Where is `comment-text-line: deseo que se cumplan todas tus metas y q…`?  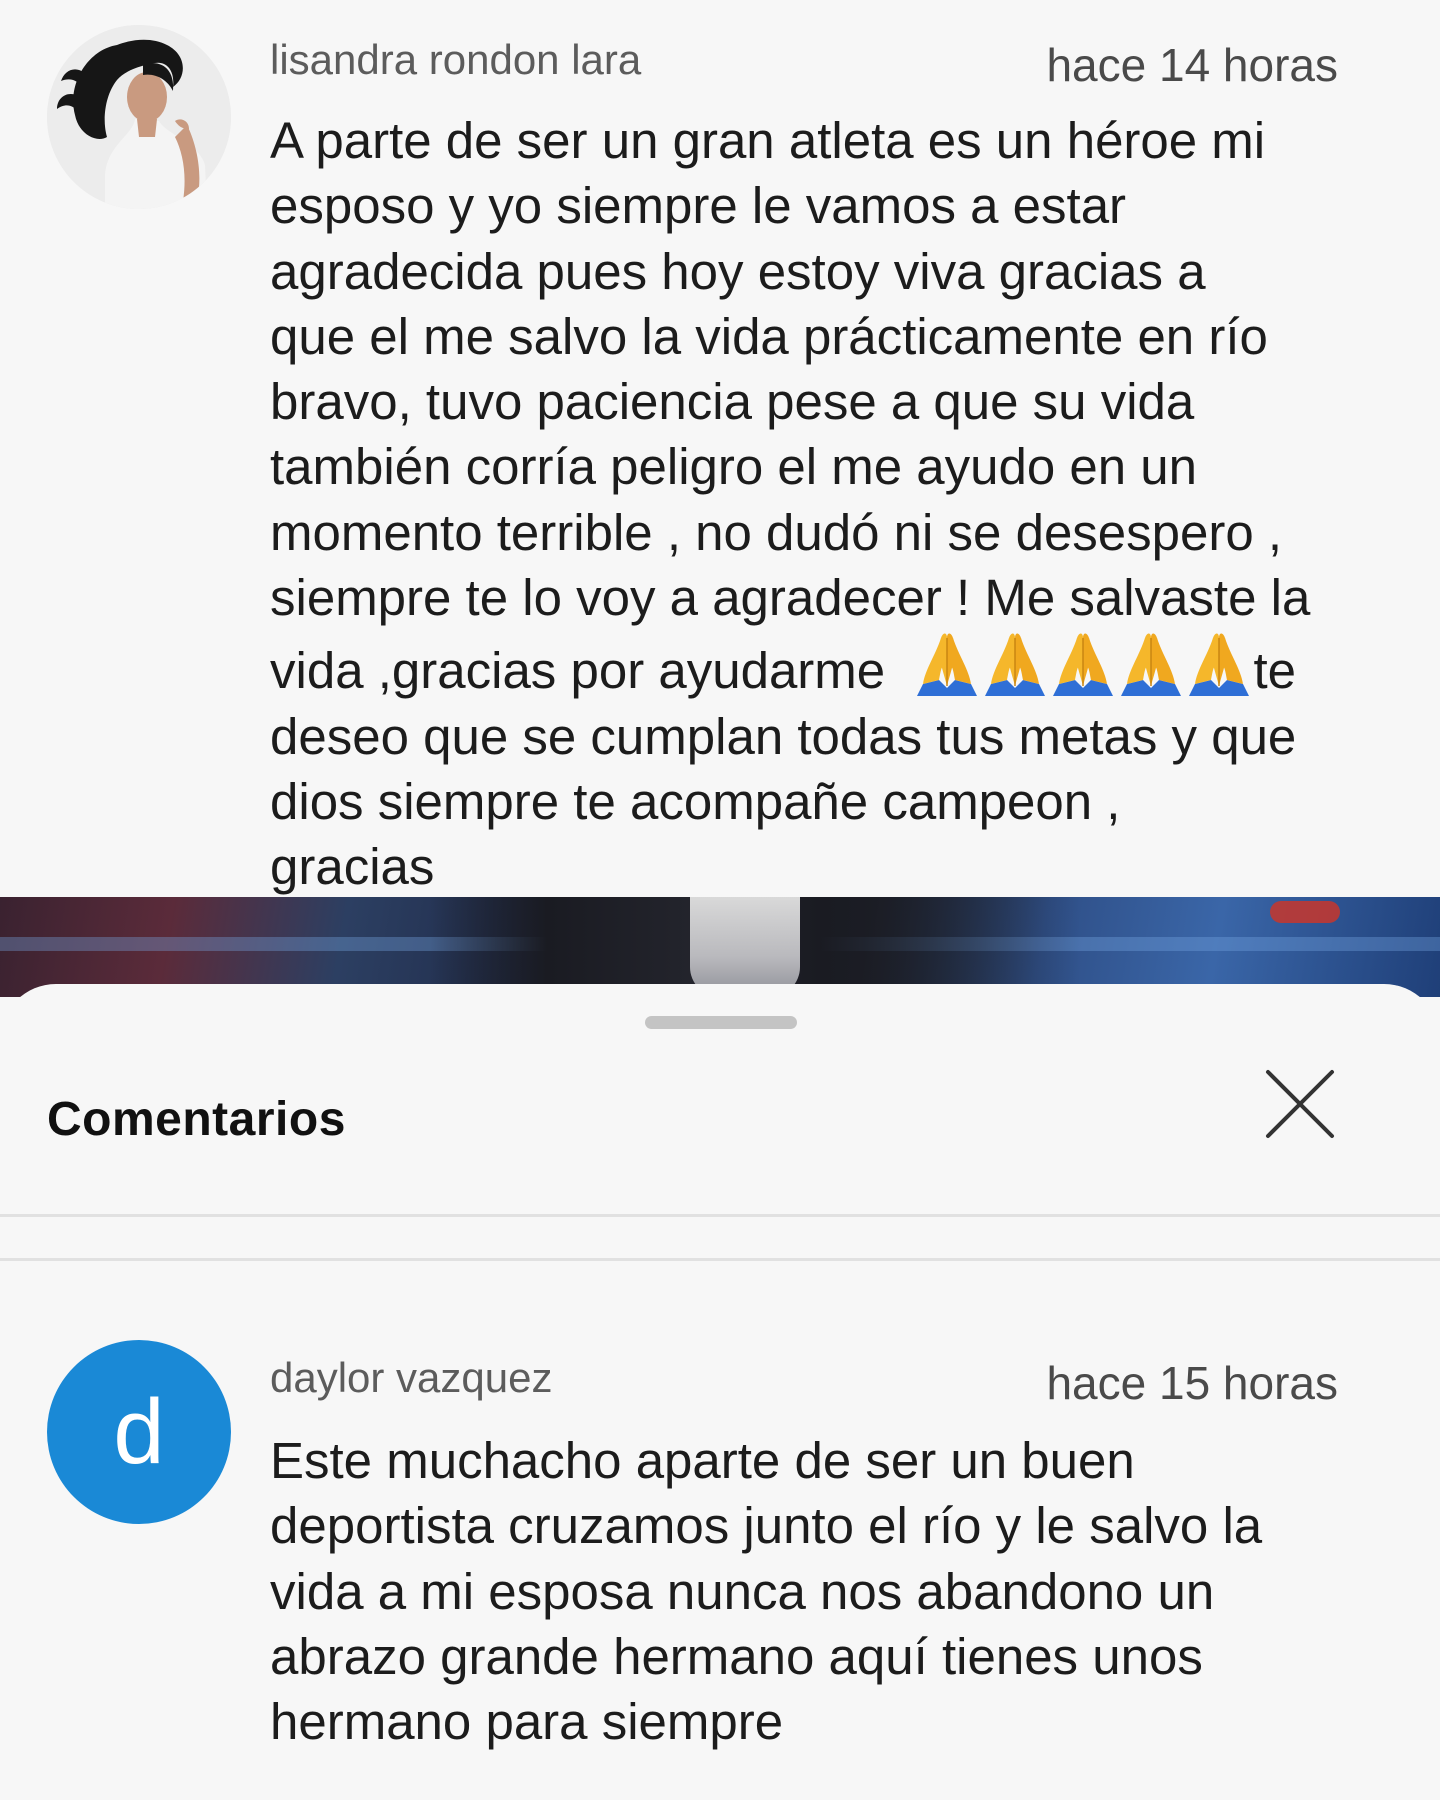 comment-text-line: deseo que se cumplan todas tus metas y q… is located at coordinates (783, 736).